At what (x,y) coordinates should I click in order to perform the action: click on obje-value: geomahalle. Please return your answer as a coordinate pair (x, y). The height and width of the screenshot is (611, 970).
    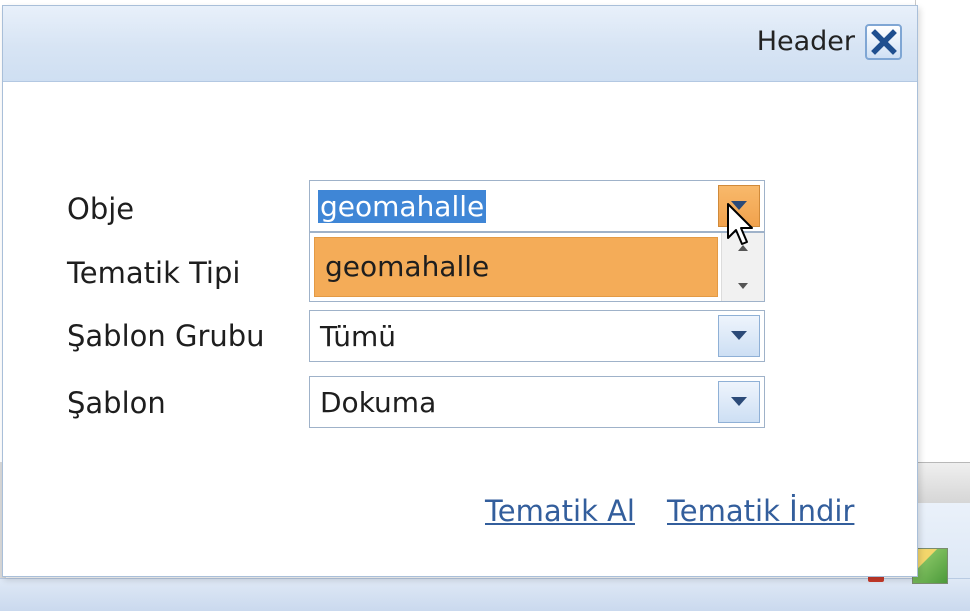
    Looking at the image, I should click on (402, 206).